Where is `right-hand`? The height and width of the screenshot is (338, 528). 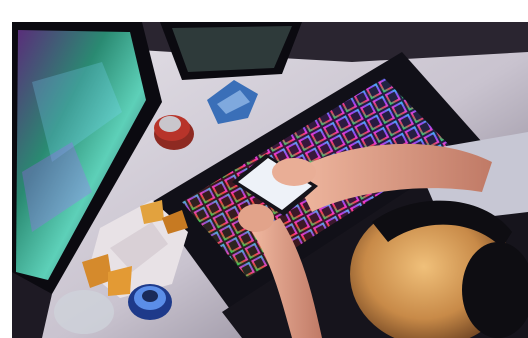
right-hand is located at coordinates (294, 172).